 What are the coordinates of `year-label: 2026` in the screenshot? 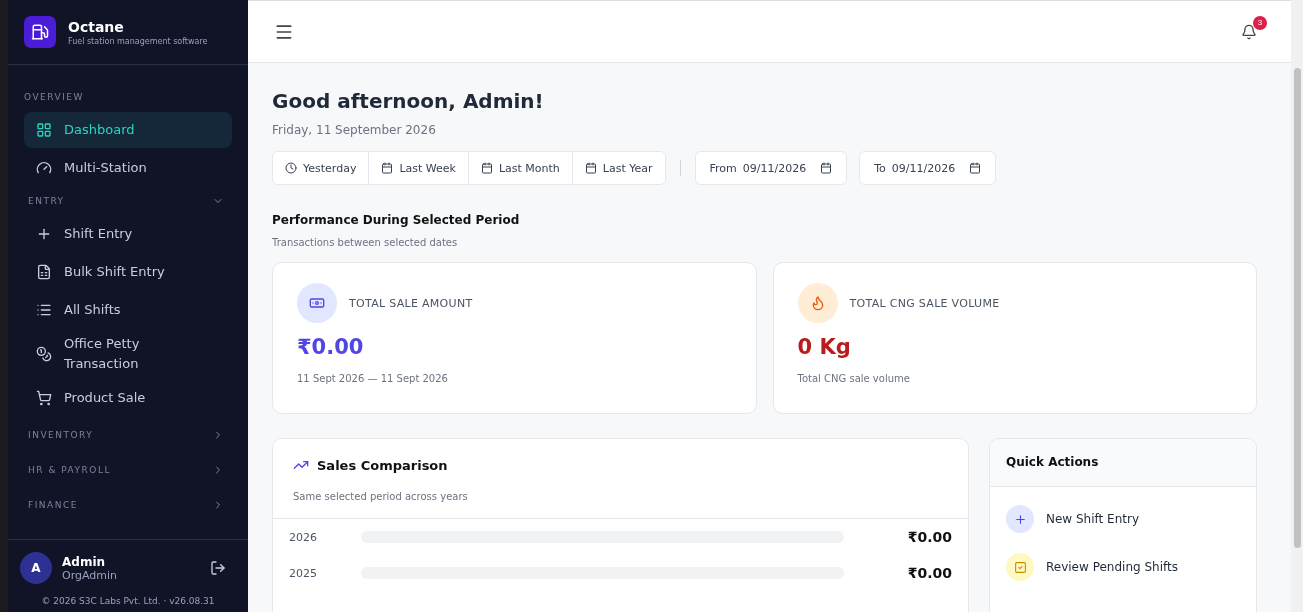 It's located at (303, 537).